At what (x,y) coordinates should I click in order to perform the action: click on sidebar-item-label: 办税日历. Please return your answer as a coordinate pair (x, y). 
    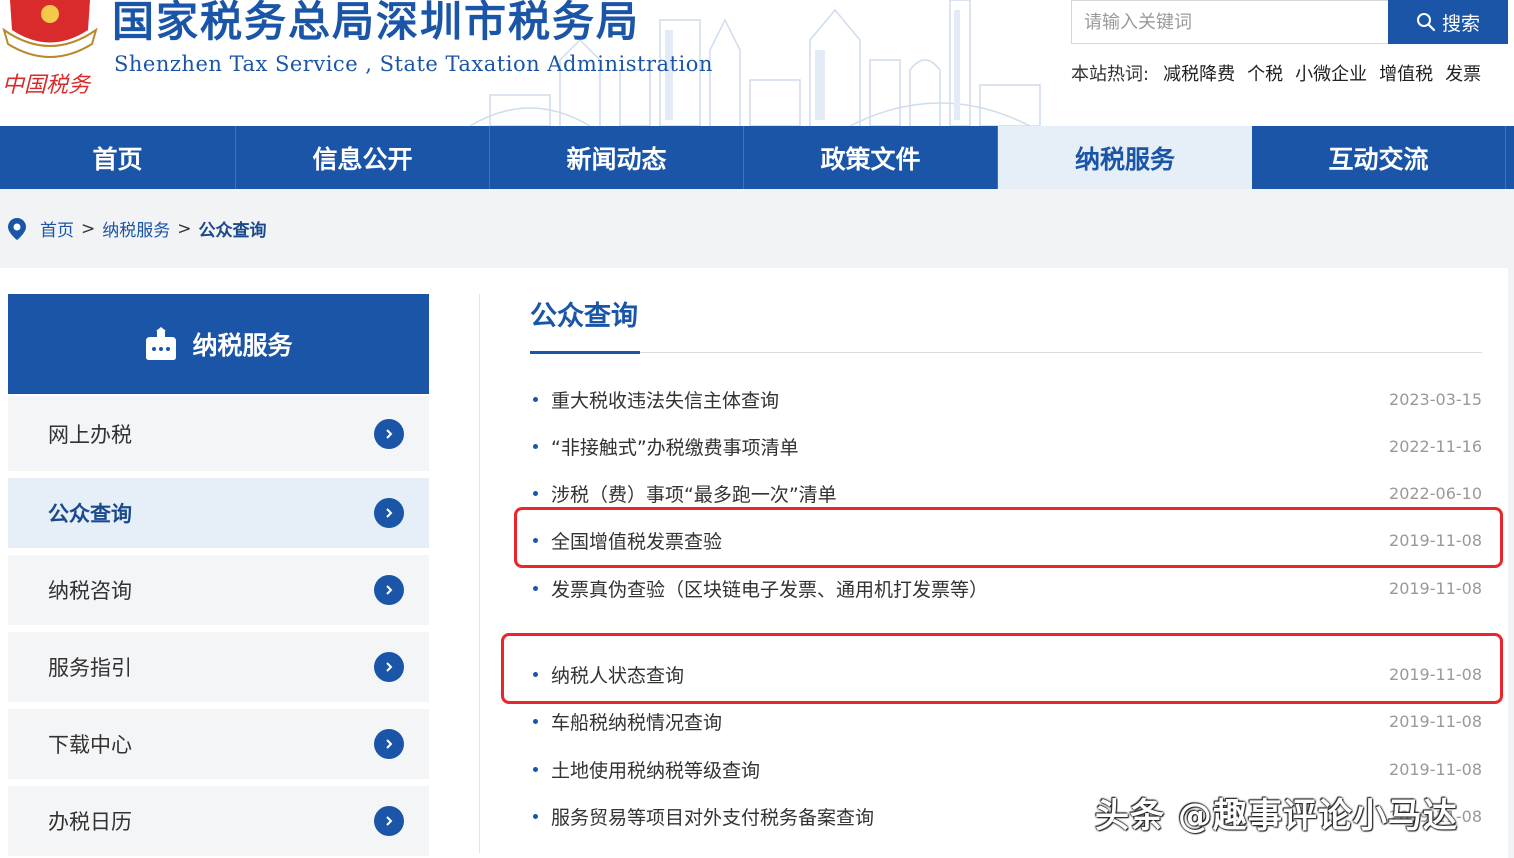
    Looking at the image, I should click on (90, 822).